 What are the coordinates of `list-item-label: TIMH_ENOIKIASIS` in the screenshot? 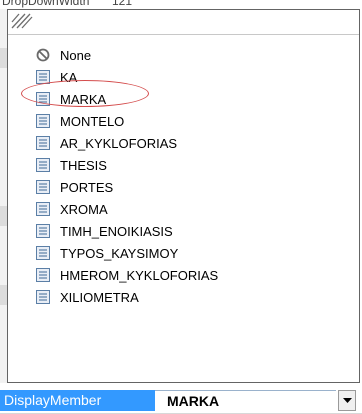 It's located at (116, 231).